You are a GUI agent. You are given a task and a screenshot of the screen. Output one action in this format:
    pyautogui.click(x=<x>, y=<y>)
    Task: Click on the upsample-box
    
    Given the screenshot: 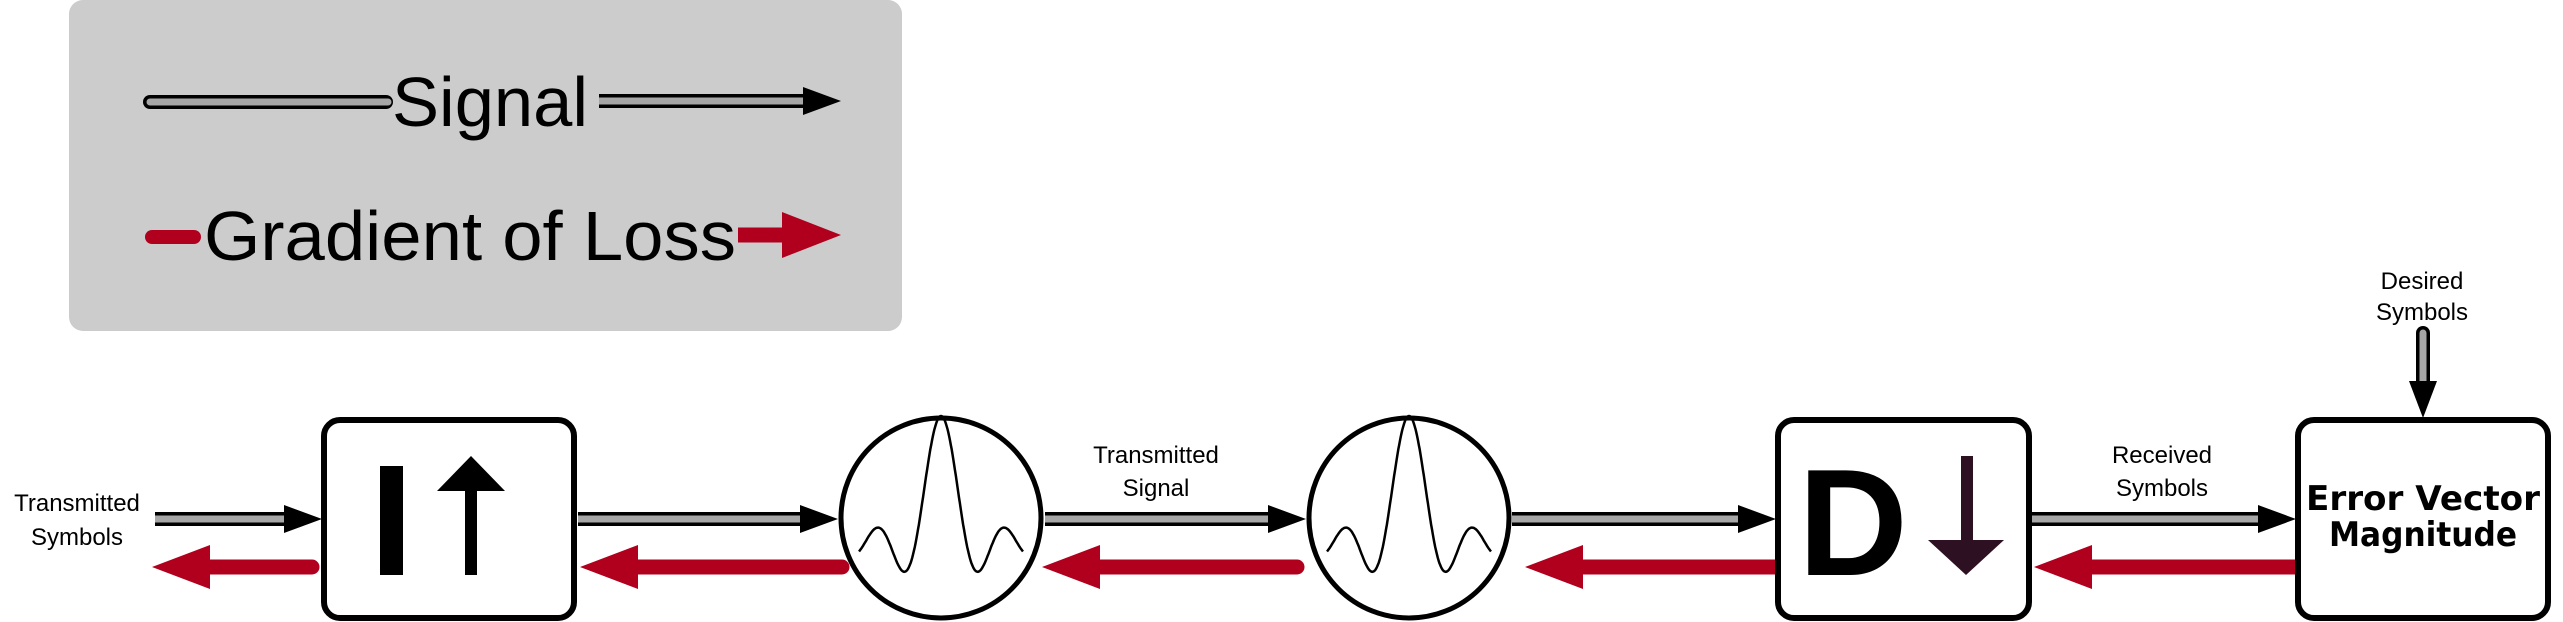 What is the action you would take?
    pyautogui.click(x=449, y=519)
    